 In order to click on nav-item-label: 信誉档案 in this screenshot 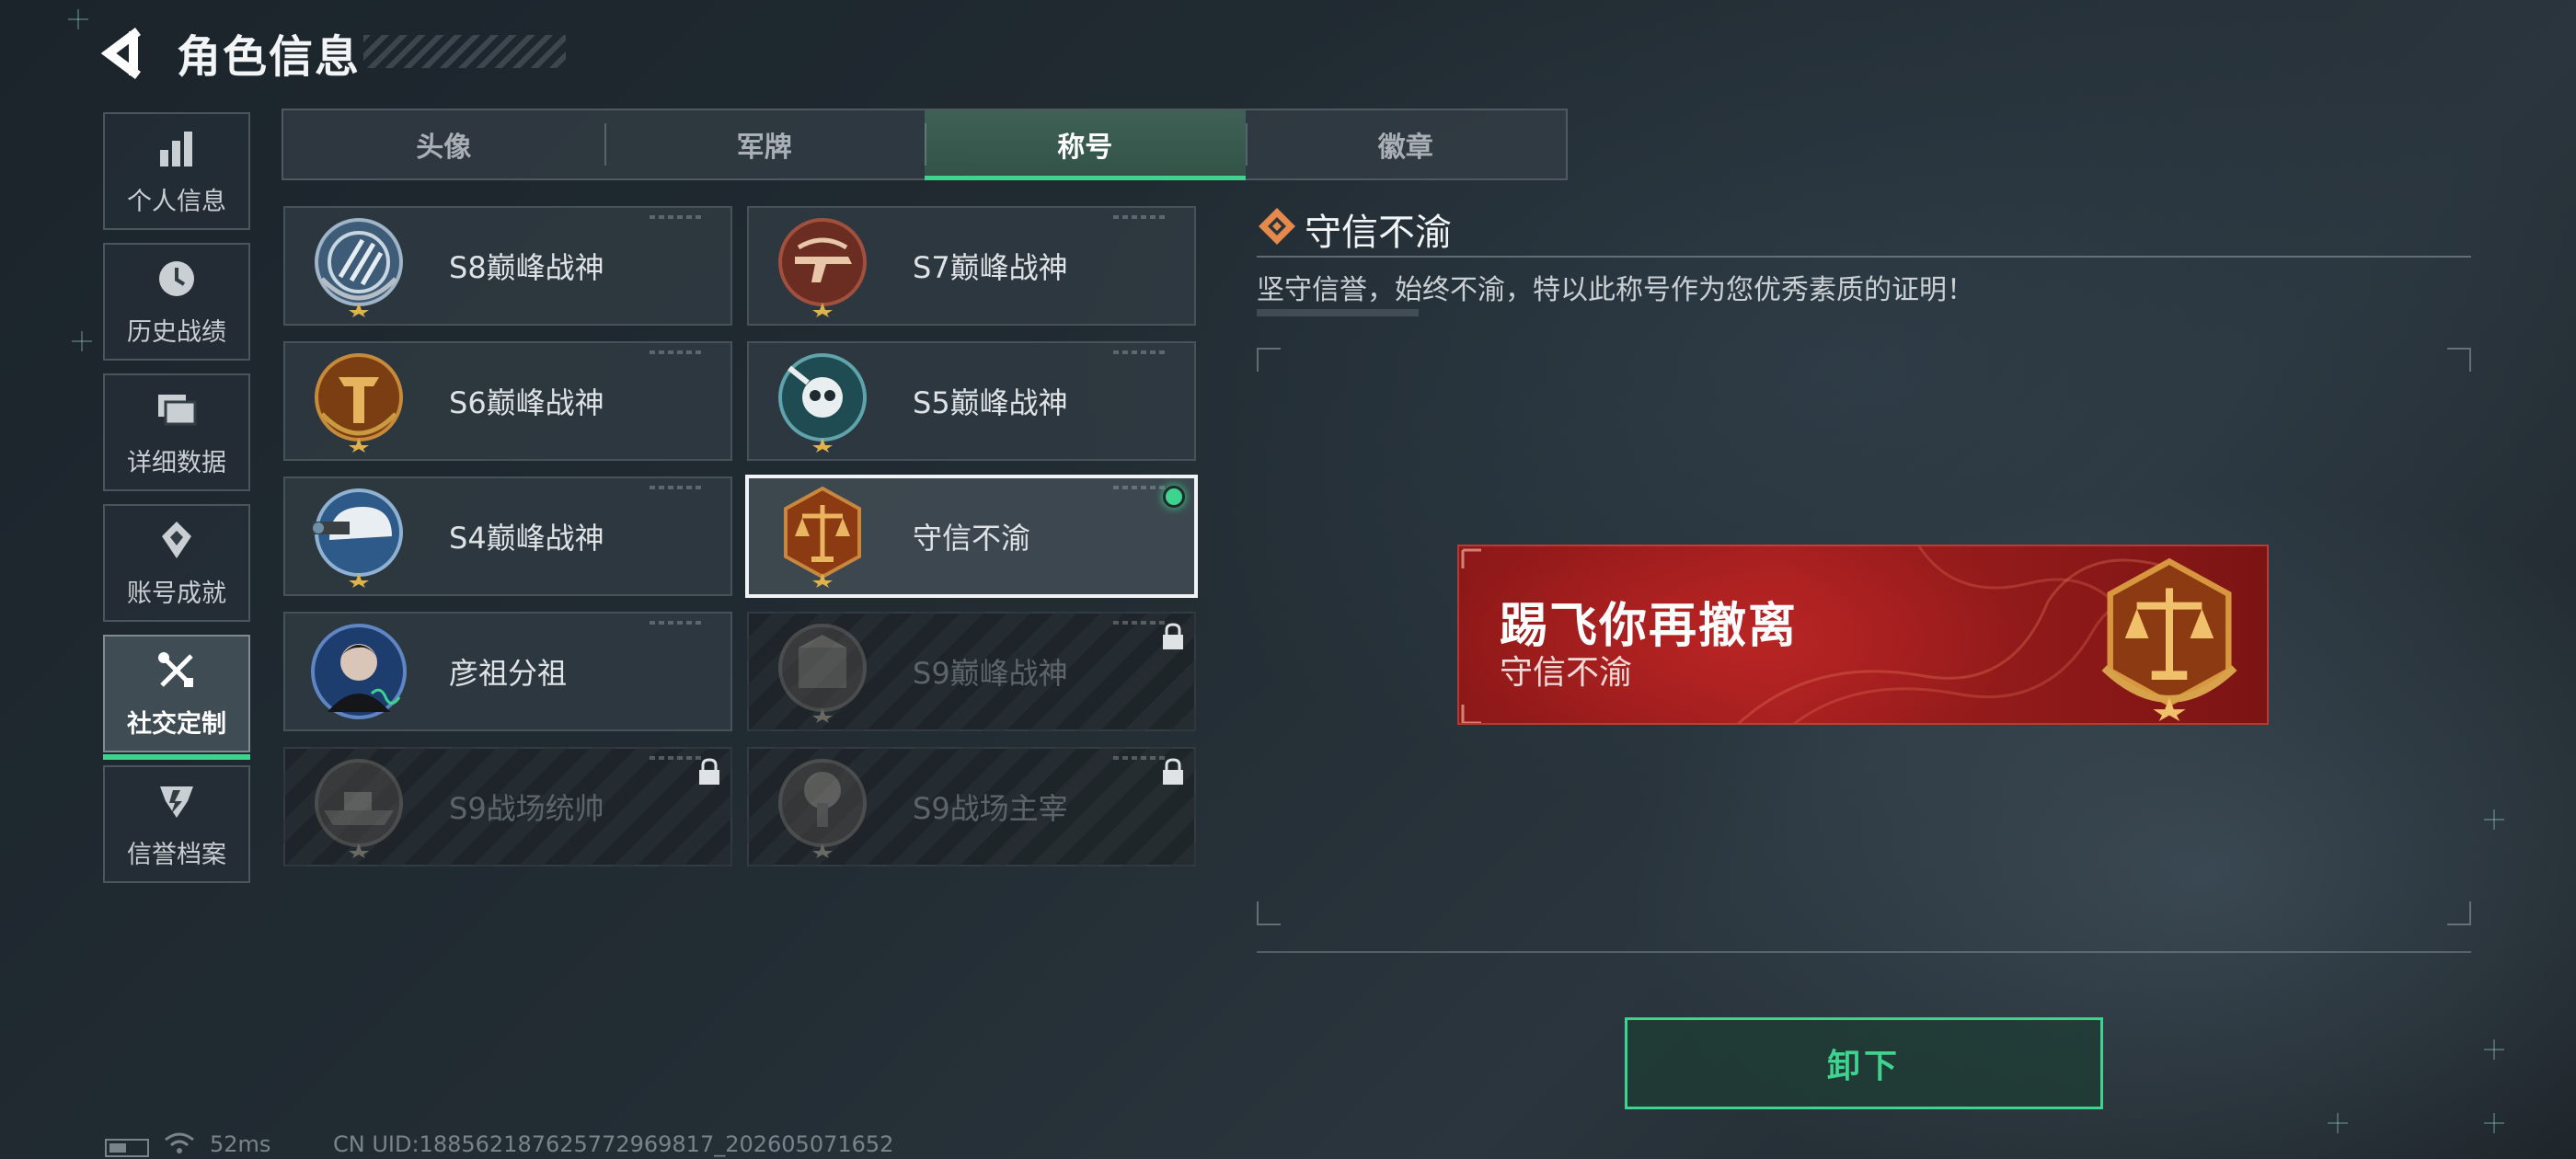, I will do `click(176, 854)`.